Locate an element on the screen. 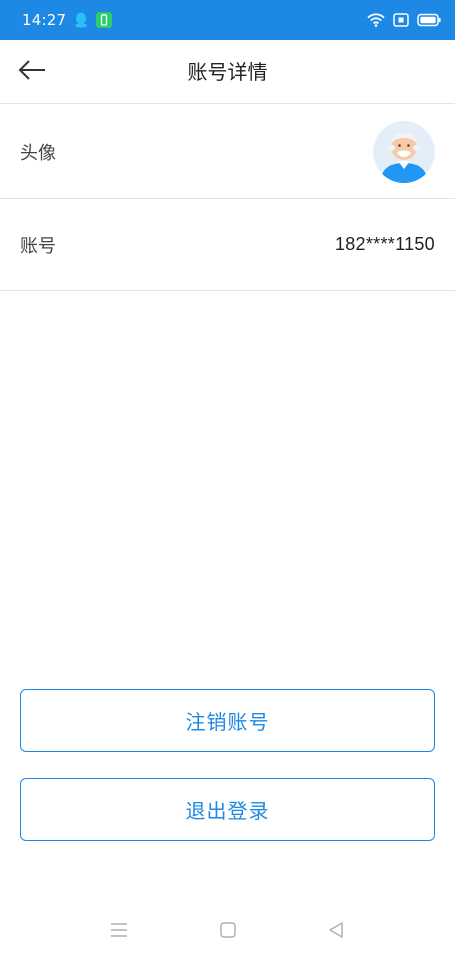  battery-saver-icon is located at coordinates (104, 20).